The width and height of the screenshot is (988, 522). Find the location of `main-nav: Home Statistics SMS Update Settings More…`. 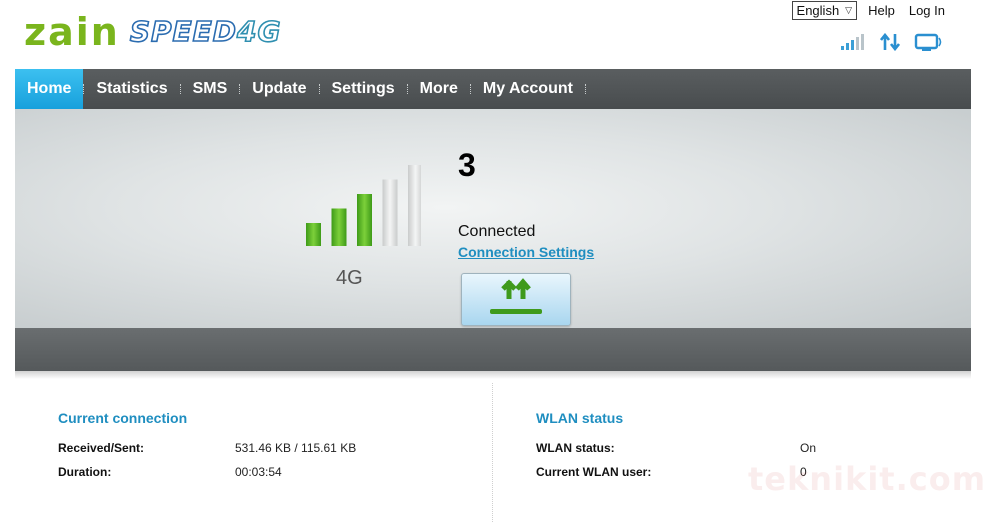

main-nav: Home Statistics SMS Update Settings More… is located at coordinates (493, 89).